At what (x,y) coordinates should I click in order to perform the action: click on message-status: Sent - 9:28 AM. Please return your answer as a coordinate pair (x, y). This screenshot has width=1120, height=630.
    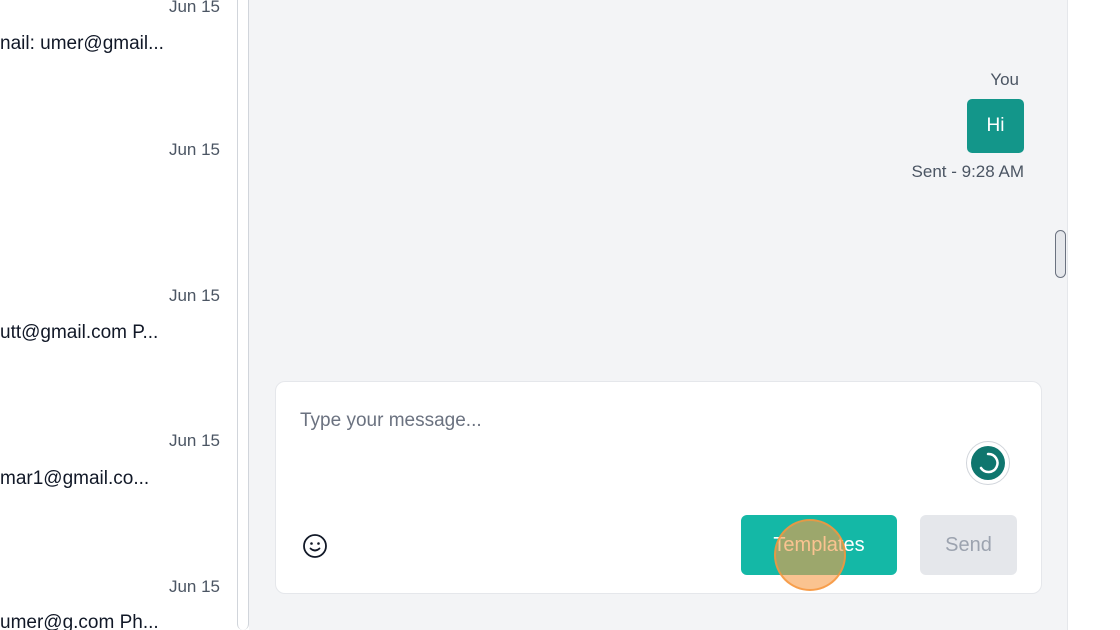
    Looking at the image, I should click on (967, 171).